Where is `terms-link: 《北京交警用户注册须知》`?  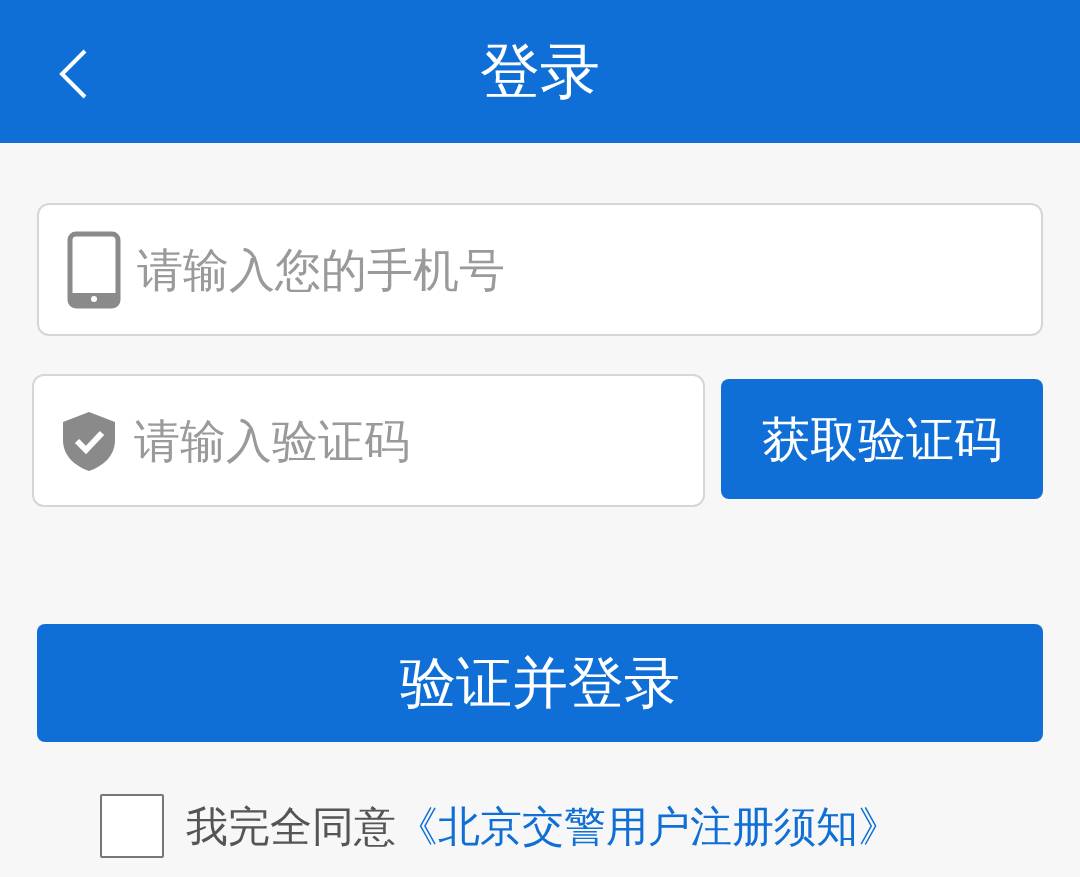
terms-link: 《北京交警用户注册须知》 is located at coordinates (648, 826).